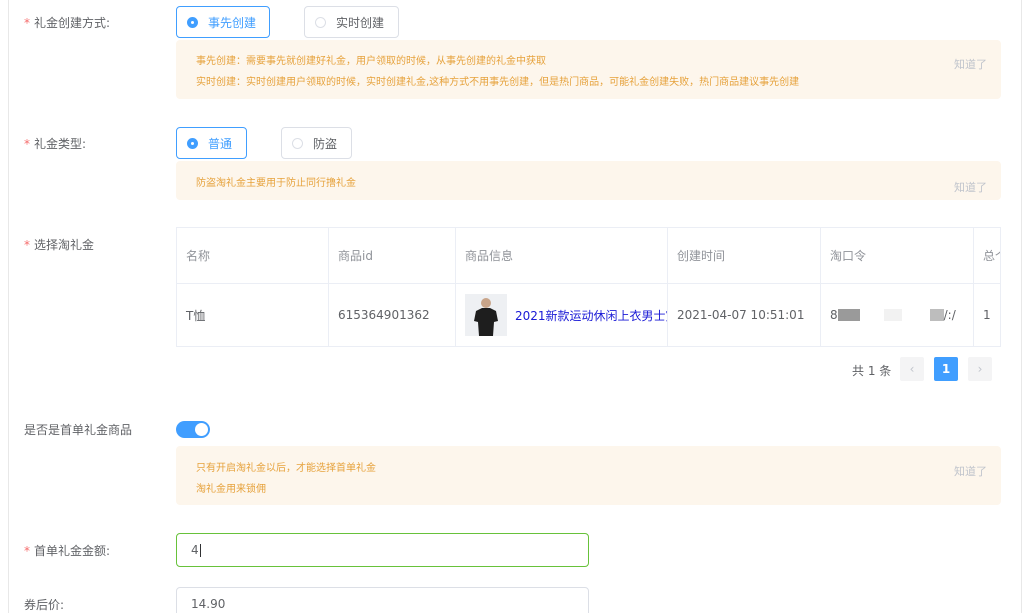 Image resolution: width=1024 pixels, height=613 pixels. I want to click on gift-type-alert: 防盗淘礼金主要用于防止同行撸礼金 知道了, so click(588, 180).